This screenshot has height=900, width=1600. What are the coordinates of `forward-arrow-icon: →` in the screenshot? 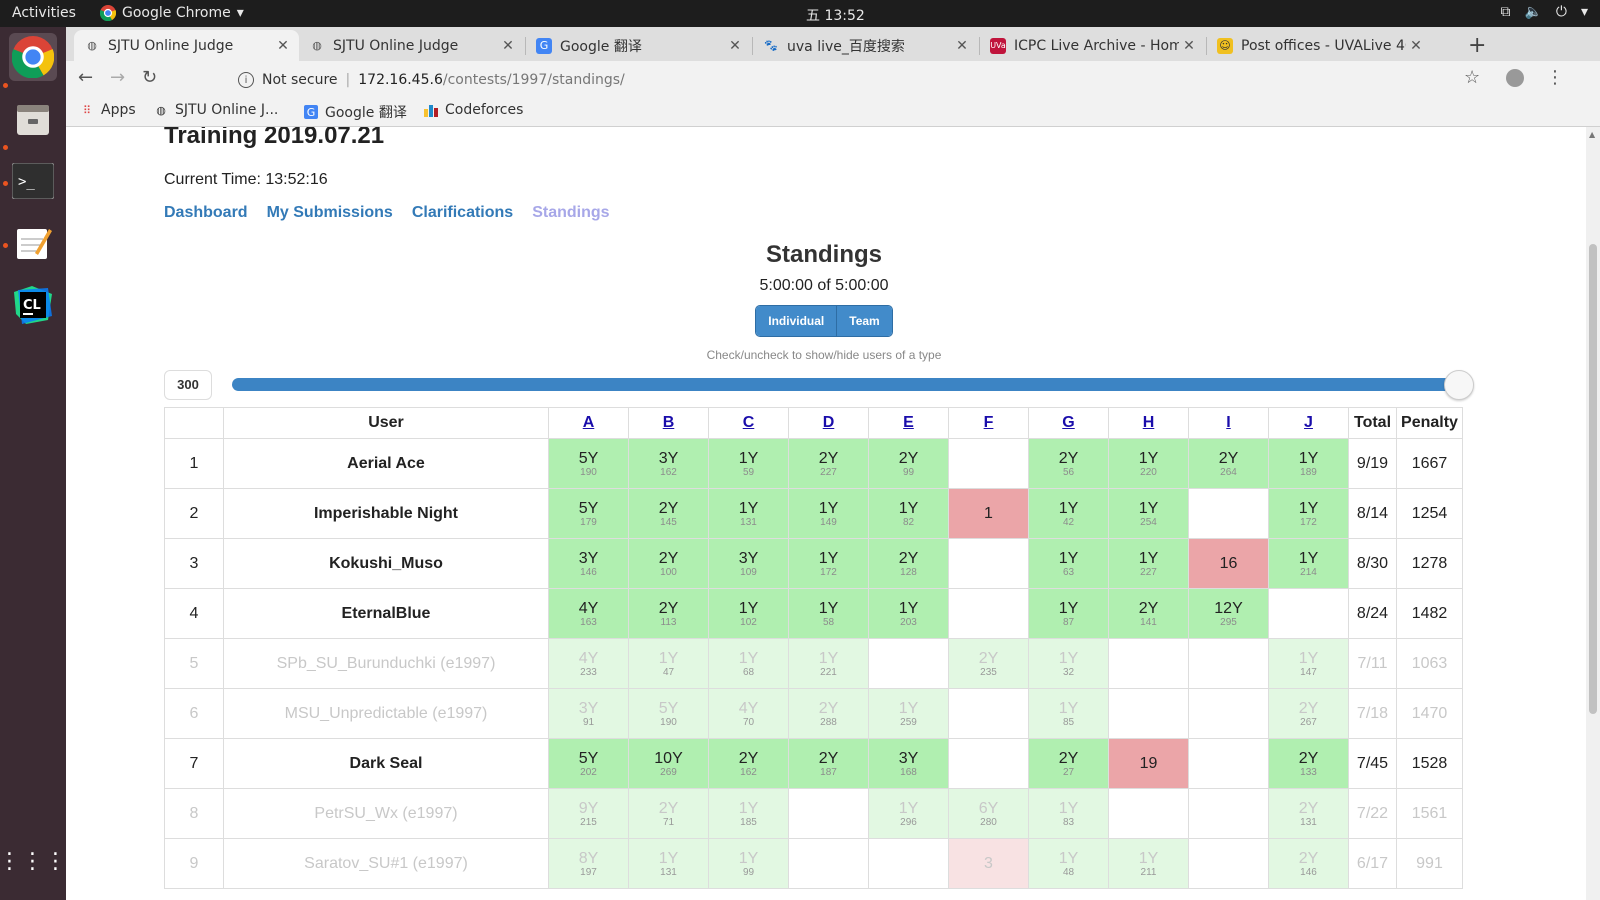 It's located at (117, 77).